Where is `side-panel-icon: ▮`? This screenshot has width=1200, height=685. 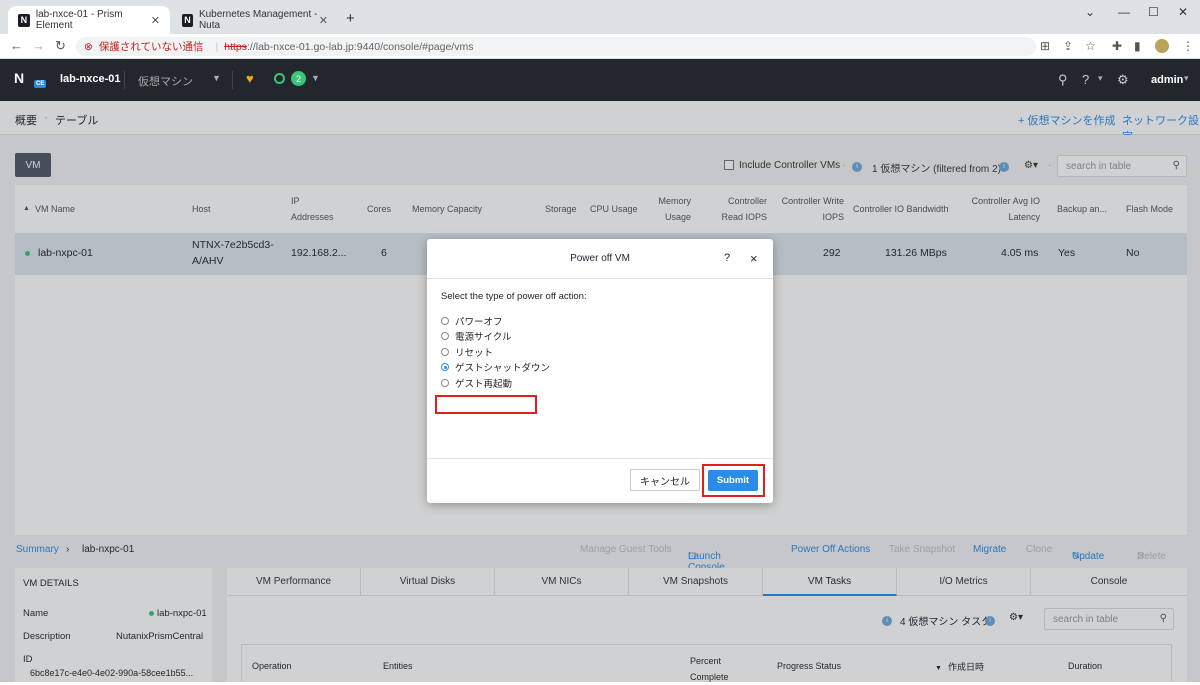
side-panel-icon: ▮ is located at coordinates (1137, 46).